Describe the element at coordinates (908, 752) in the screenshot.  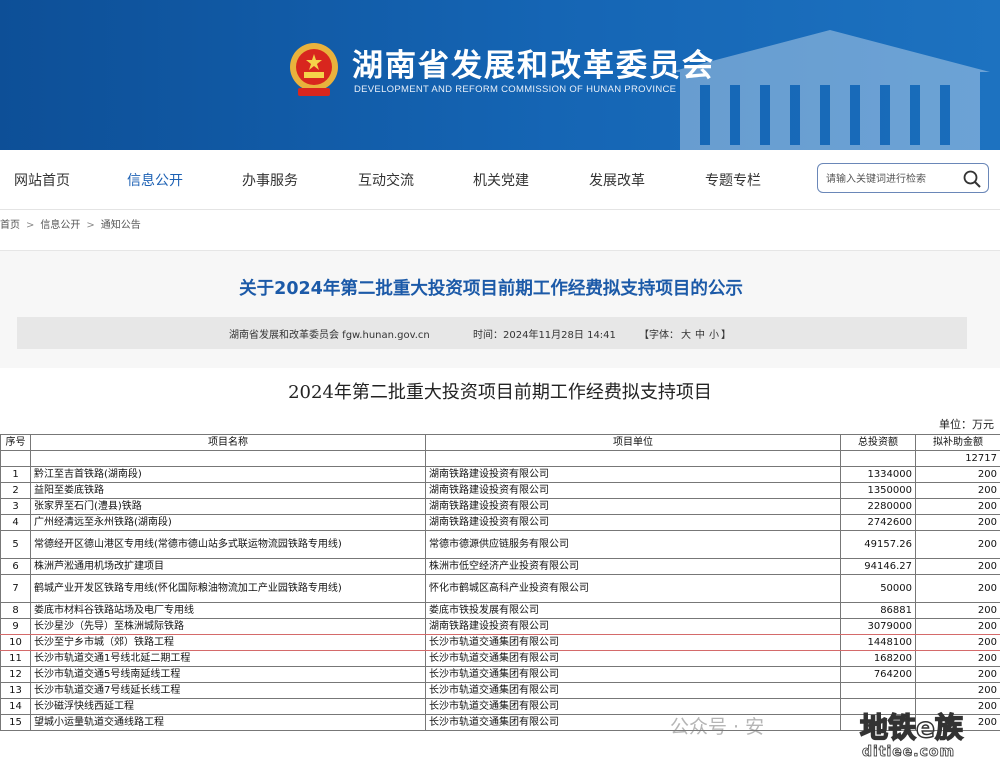
I see `logo-url: ditiee.com` at that location.